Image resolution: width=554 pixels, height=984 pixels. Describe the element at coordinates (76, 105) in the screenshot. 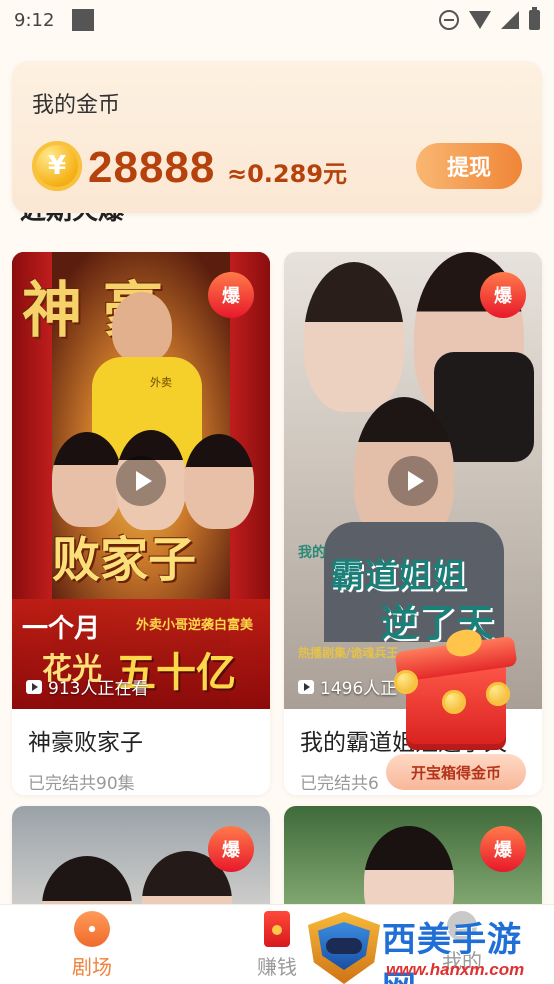

I see `coin-card-title: 我的金币` at that location.